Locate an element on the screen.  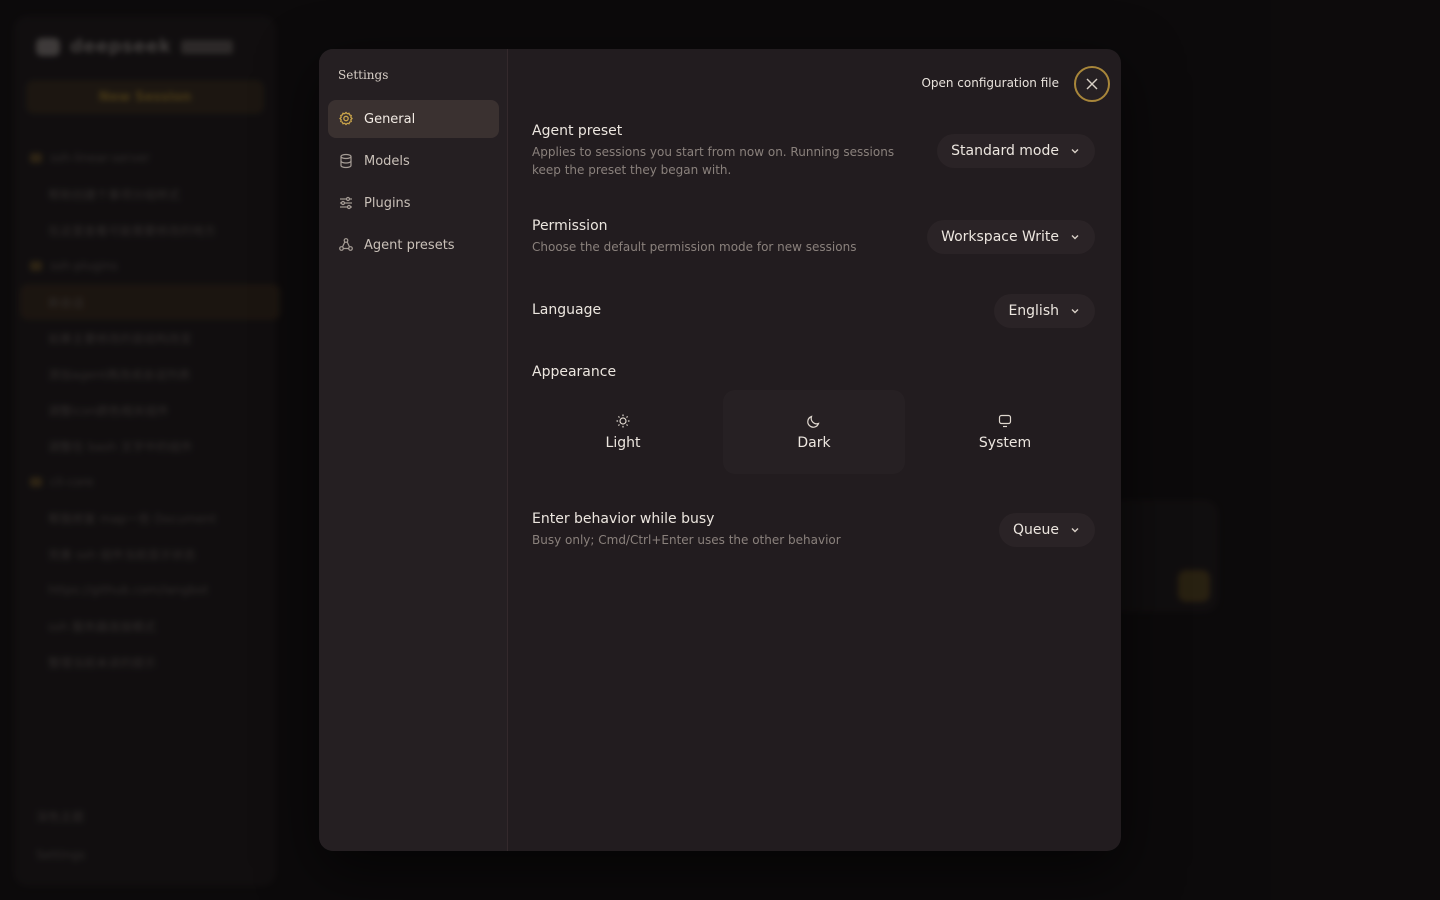
settings-title: Settings is located at coordinates (363, 75).